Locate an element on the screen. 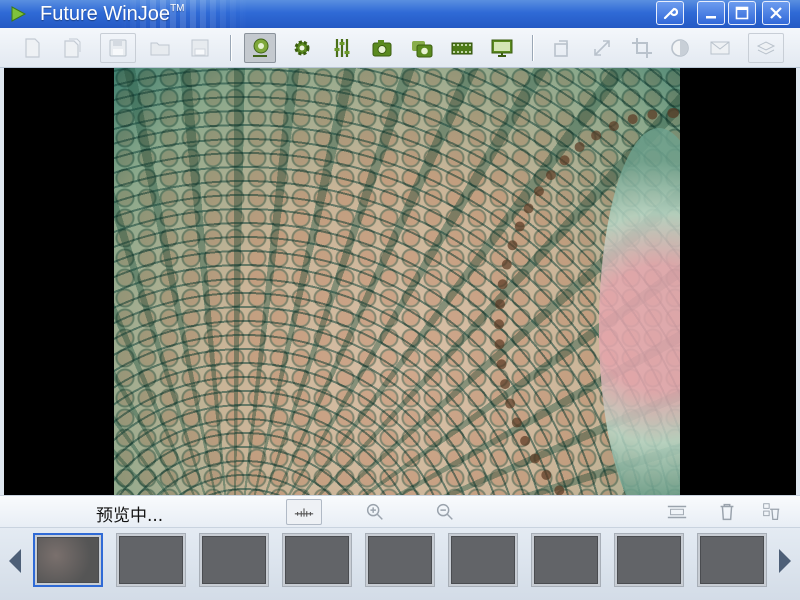  envelope-button is located at coordinates (720, 48).